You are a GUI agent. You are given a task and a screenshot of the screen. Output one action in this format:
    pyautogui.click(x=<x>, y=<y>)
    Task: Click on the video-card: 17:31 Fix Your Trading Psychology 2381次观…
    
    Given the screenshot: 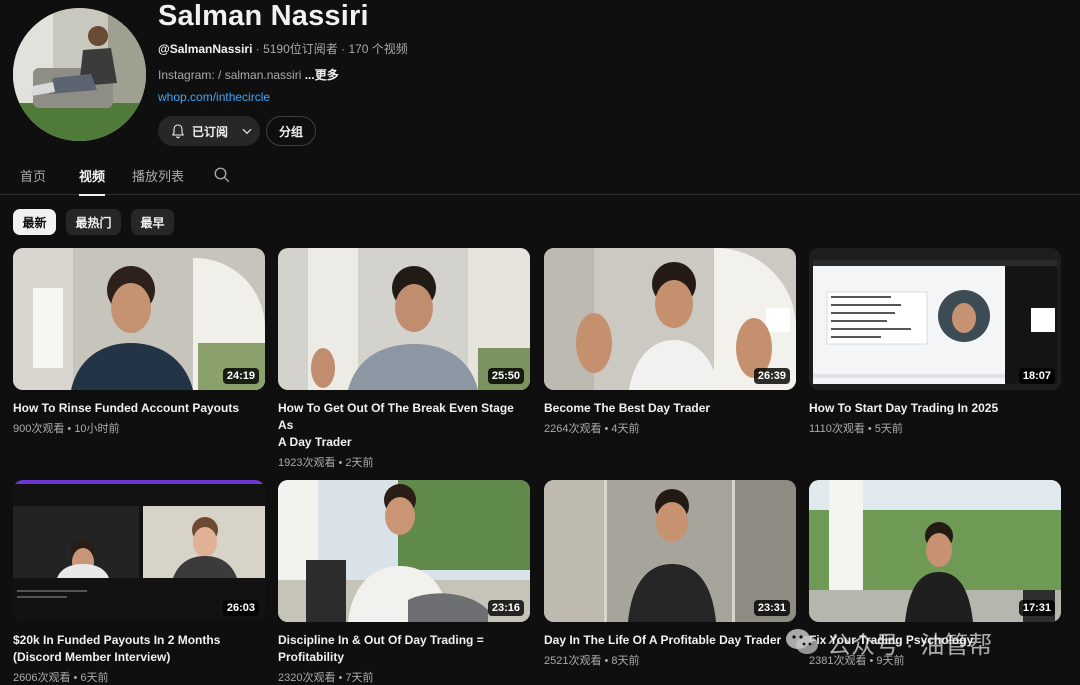 What is the action you would take?
    pyautogui.click(x=935, y=574)
    